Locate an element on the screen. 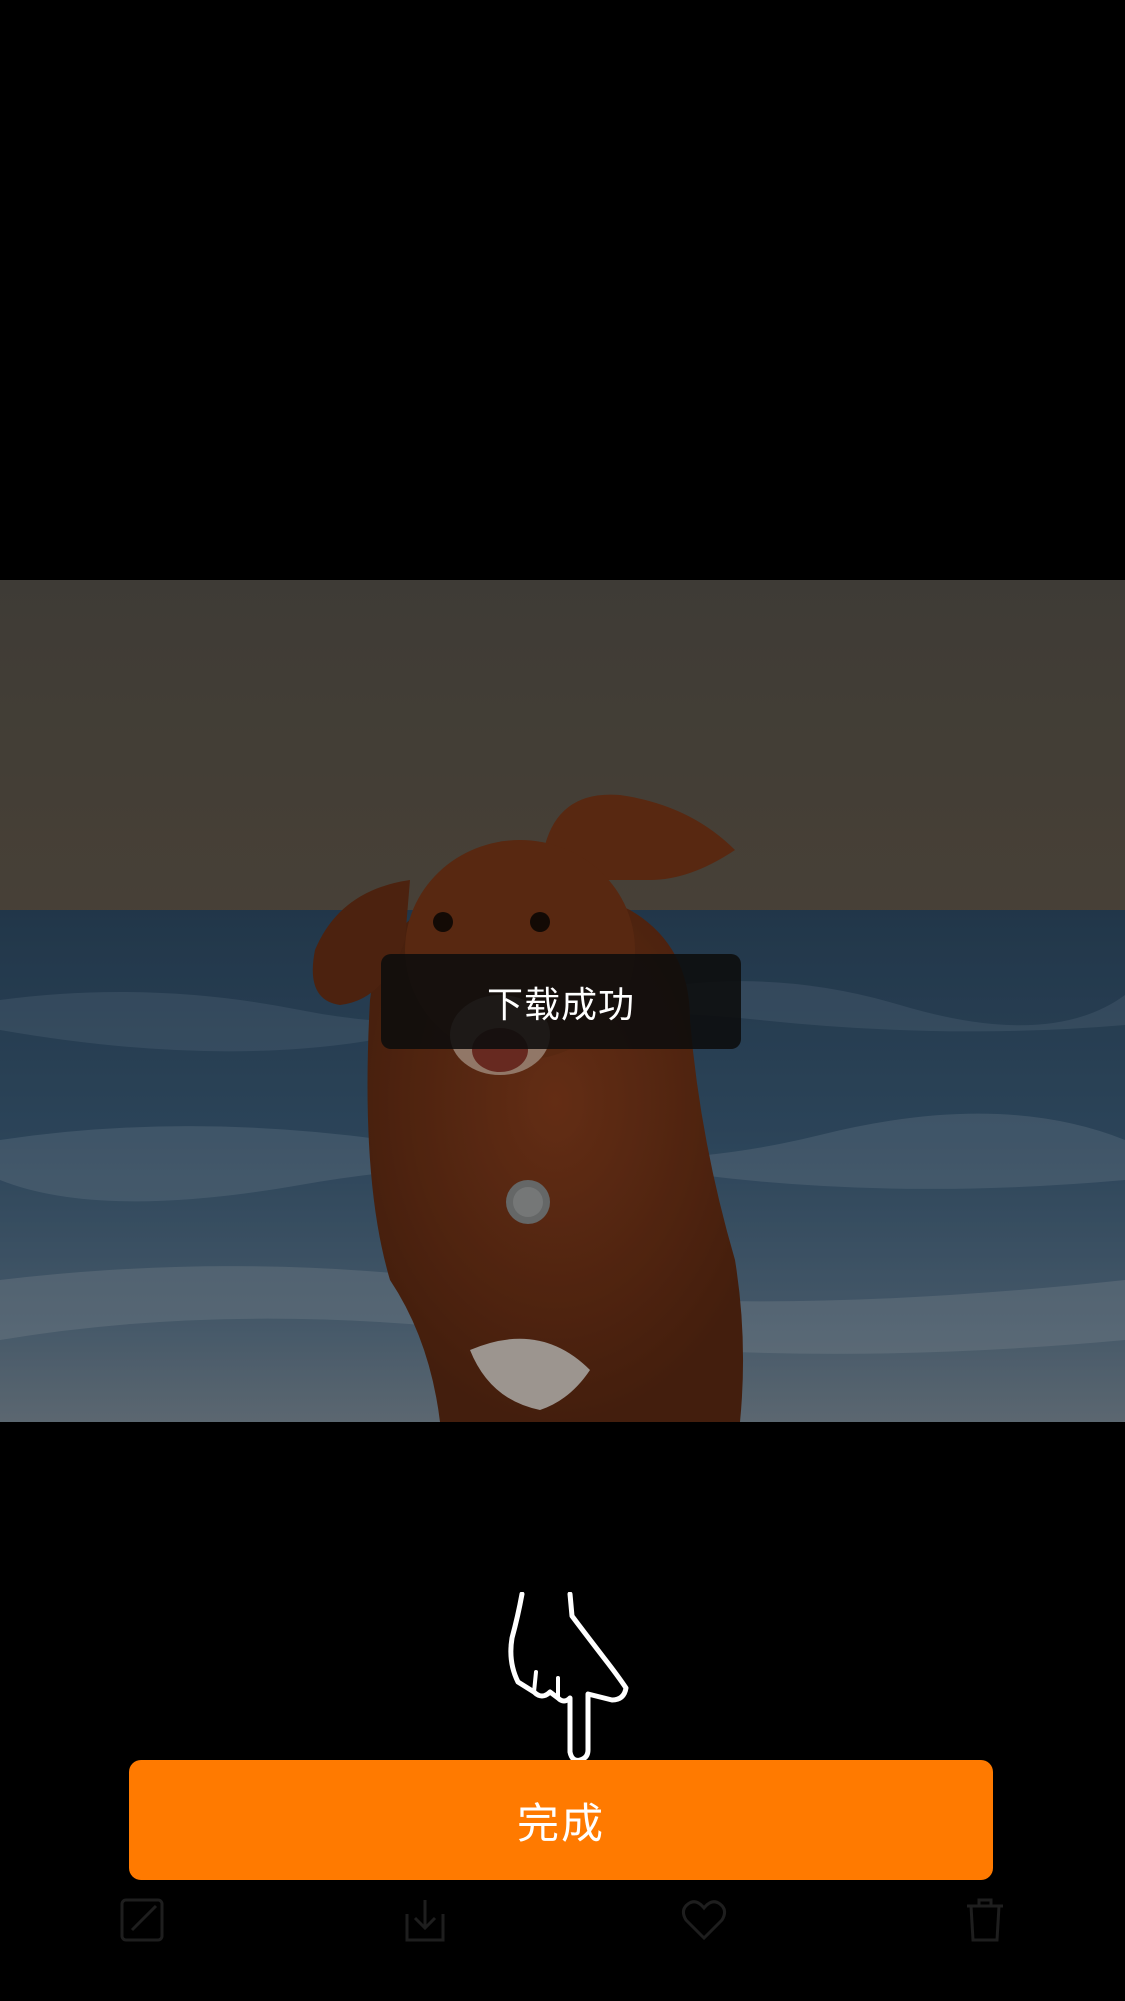 The height and width of the screenshot is (2001, 1125). edit-icon is located at coordinates (142, 1920).